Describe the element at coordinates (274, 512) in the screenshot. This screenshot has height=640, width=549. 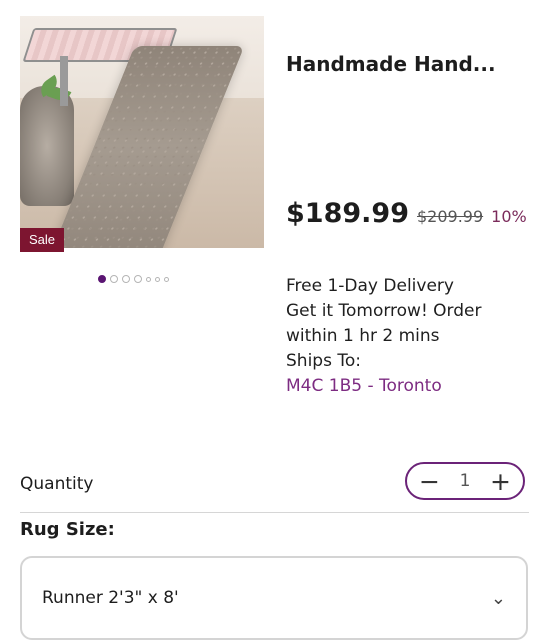
I see `section-divider` at that location.